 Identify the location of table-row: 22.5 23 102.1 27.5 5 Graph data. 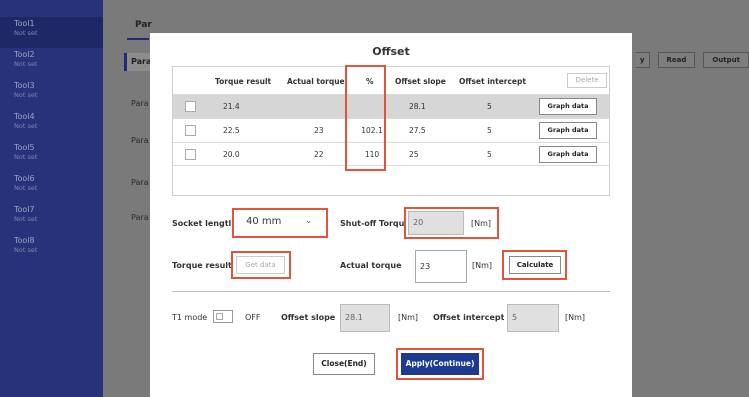
(391, 130).